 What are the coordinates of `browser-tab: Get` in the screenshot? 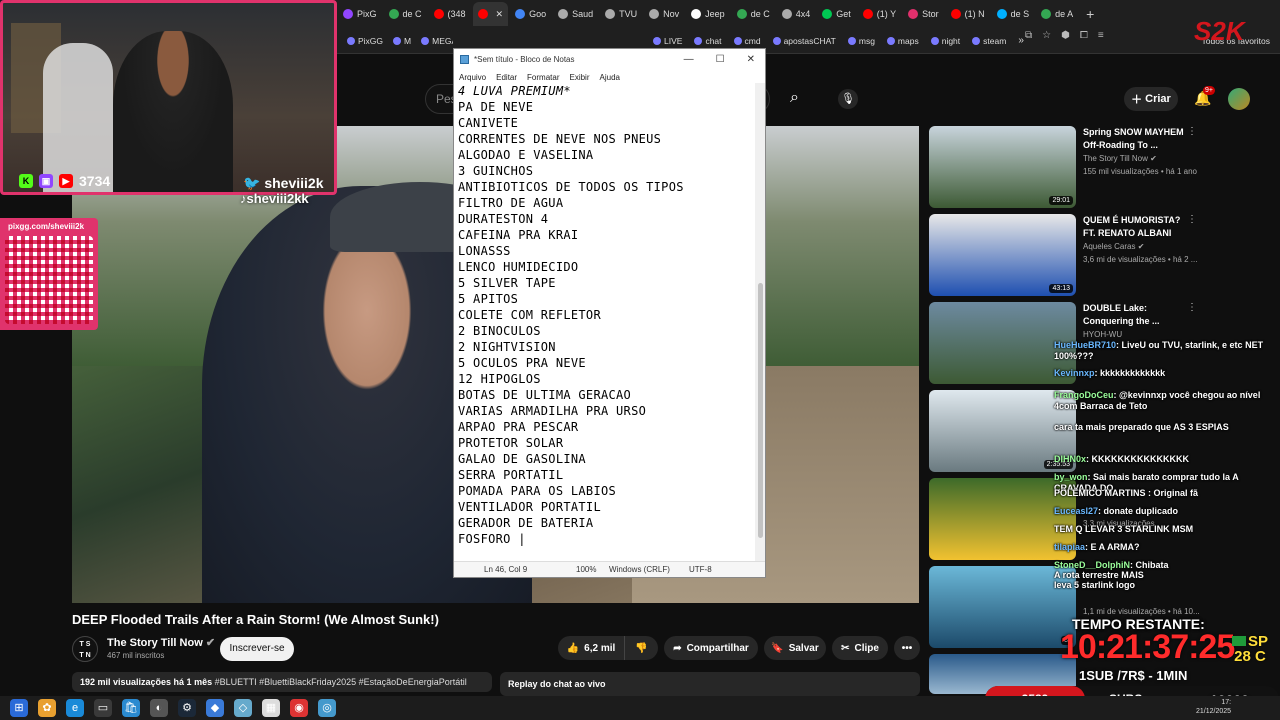 It's located at (836, 14).